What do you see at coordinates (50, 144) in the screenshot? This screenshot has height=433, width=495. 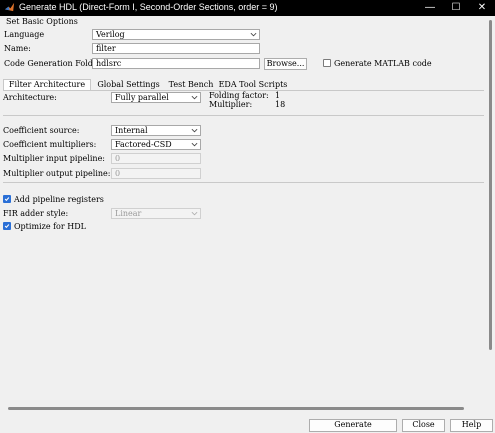 I see `coefficient-multipliers-label: Coefficient multipliers:` at bounding box center [50, 144].